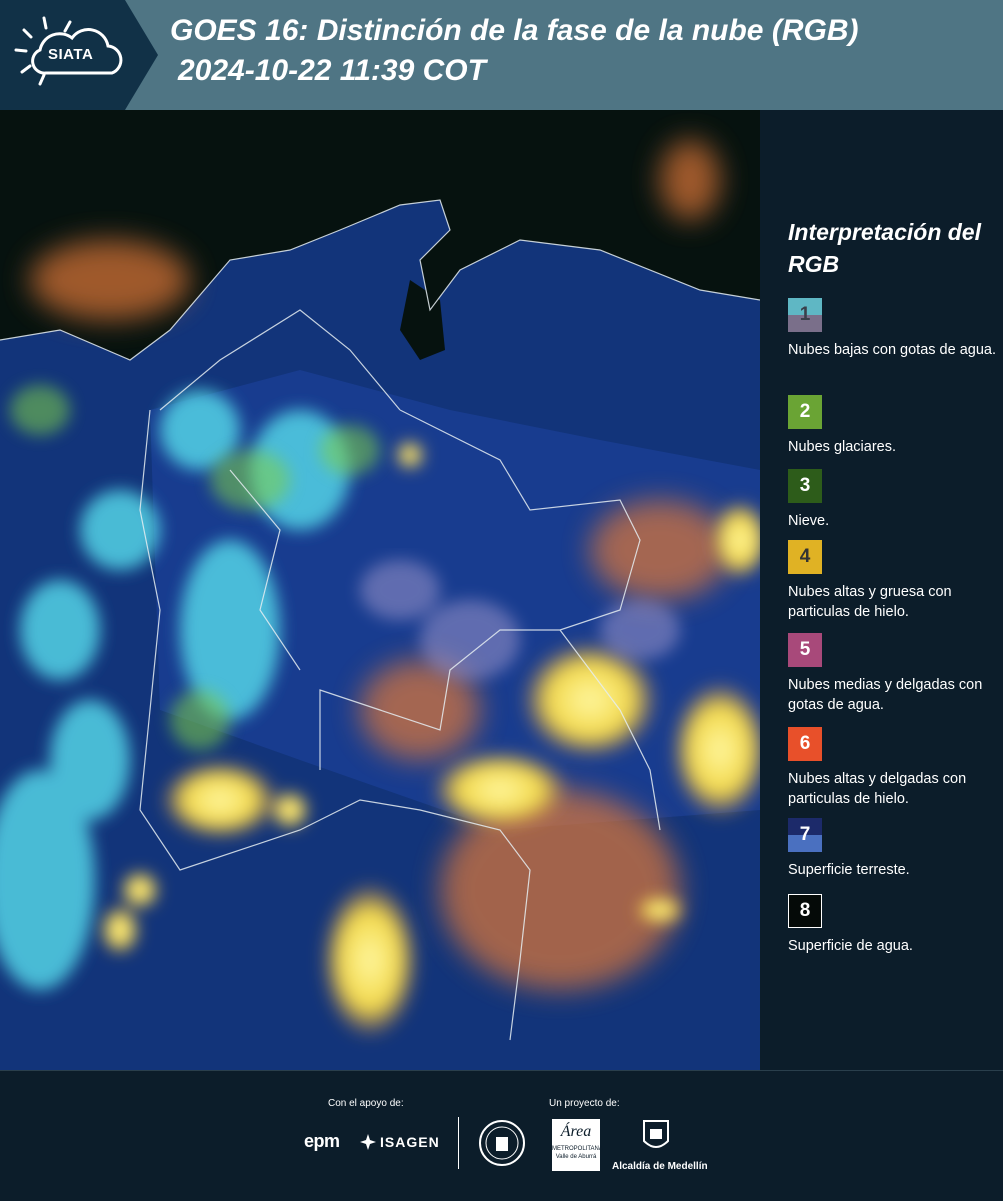  What do you see at coordinates (849, 870) in the screenshot?
I see `legend-label-7: Superficie terreste.` at bounding box center [849, 870].